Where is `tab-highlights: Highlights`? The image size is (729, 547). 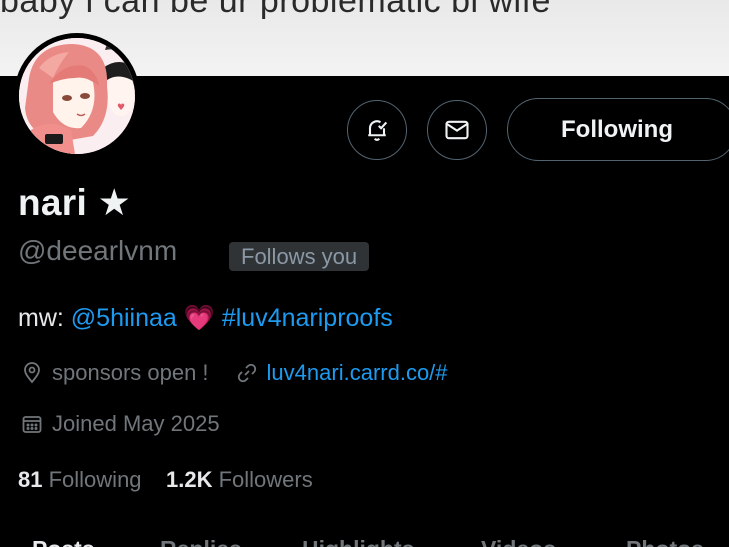 tab-highlights: Highlights is located at coordinates (358, 541).